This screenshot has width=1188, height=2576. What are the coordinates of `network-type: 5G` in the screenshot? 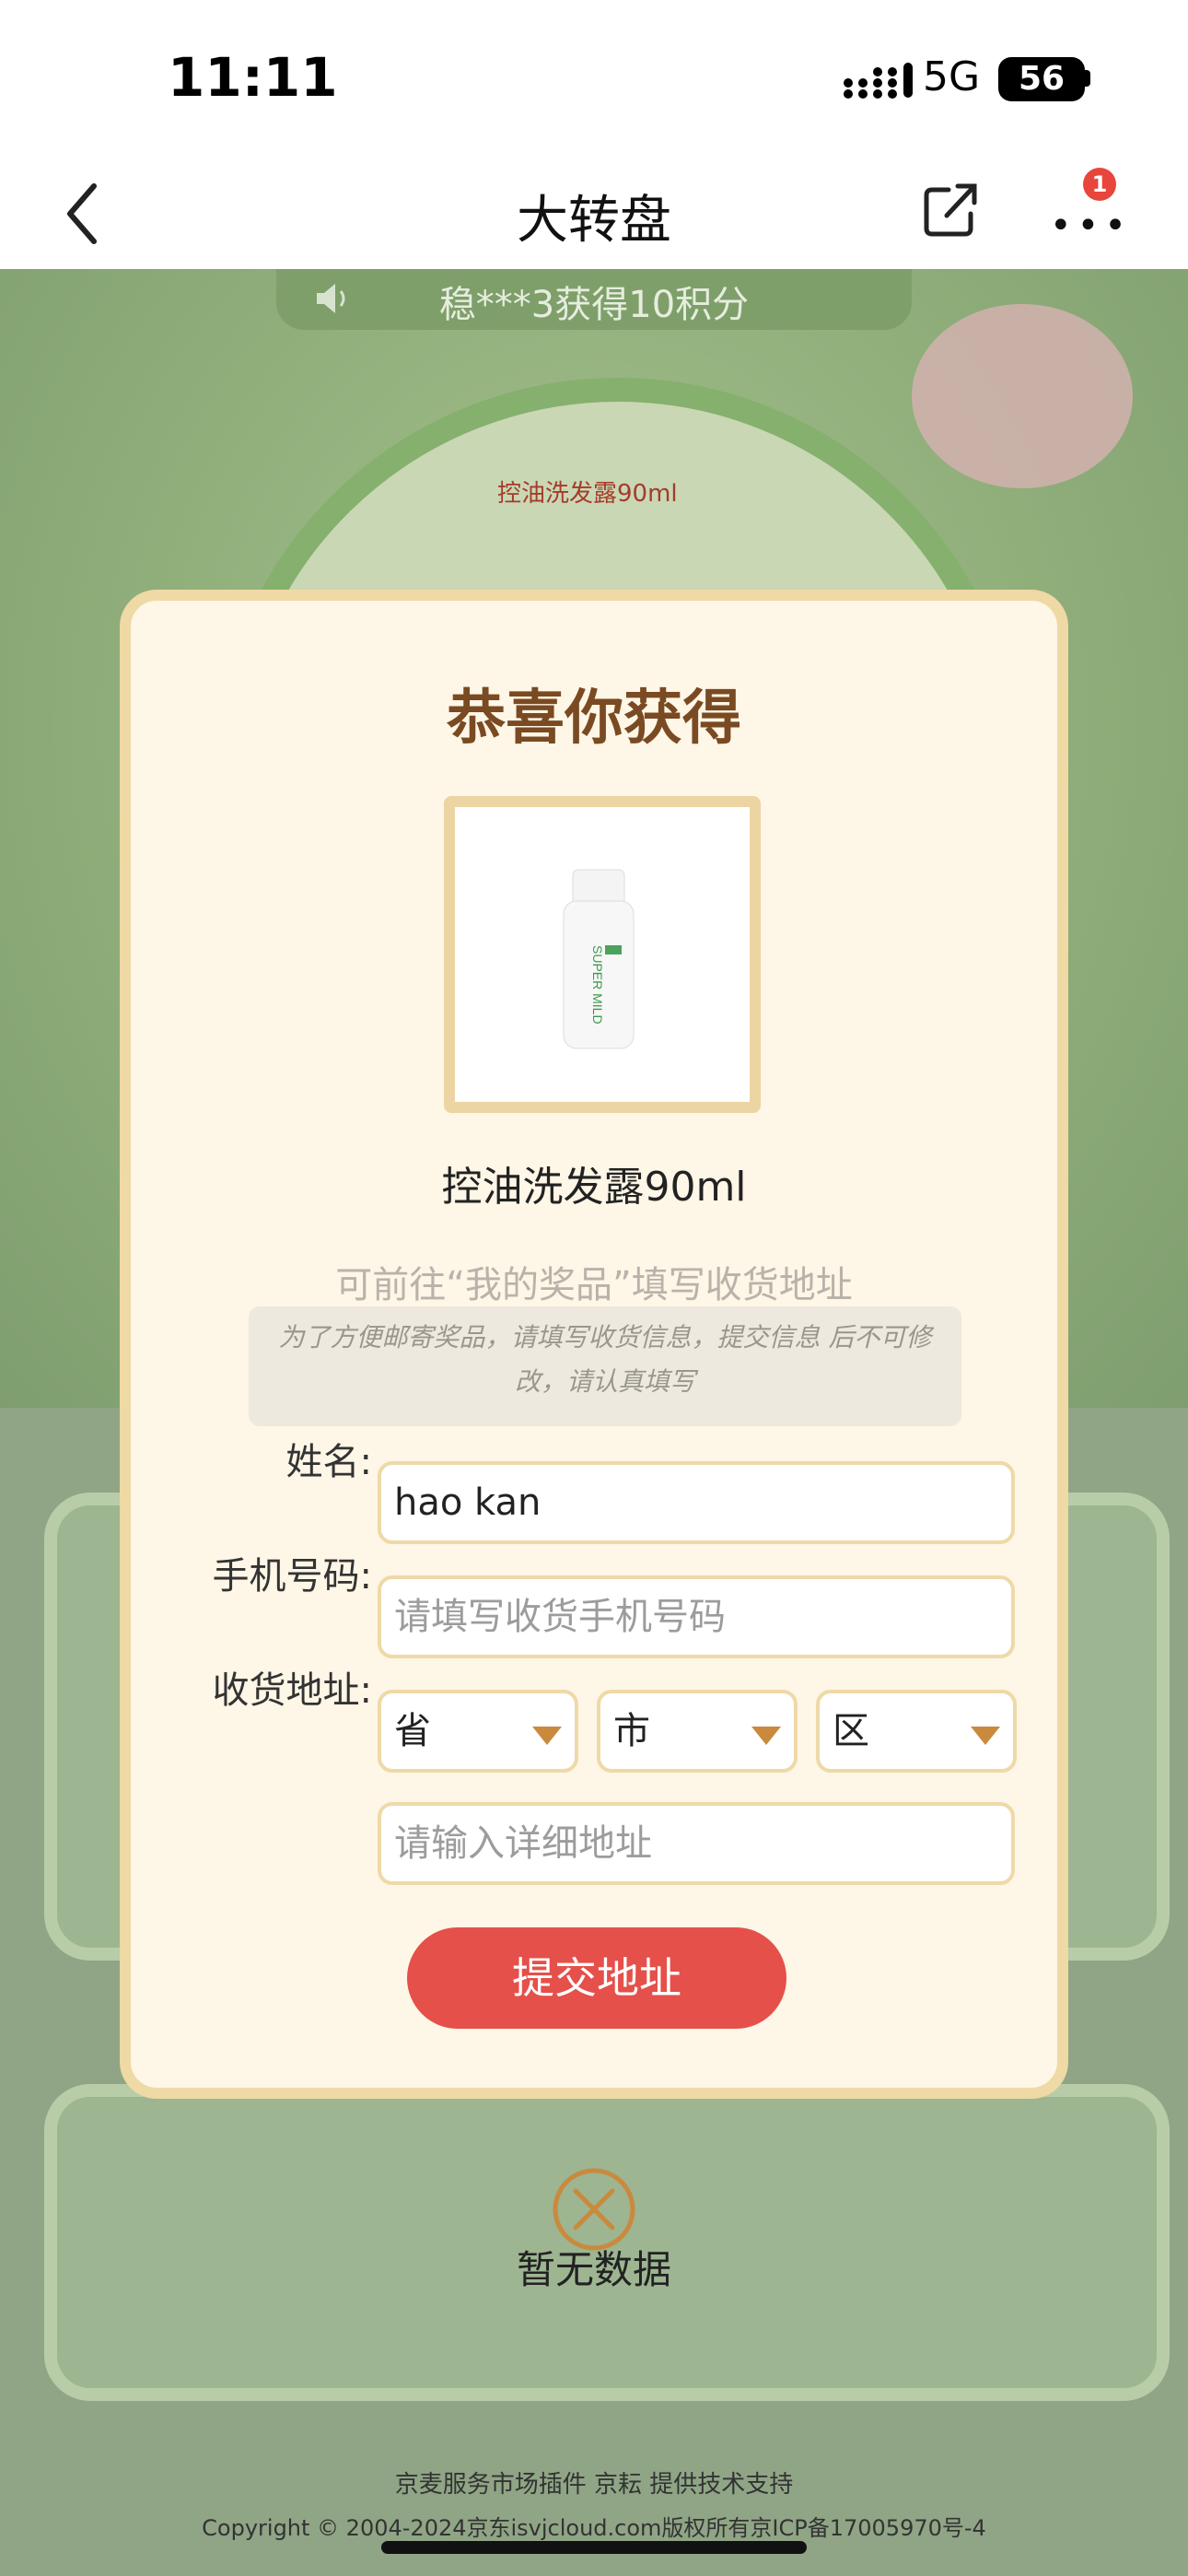 It's located at (952, 76).